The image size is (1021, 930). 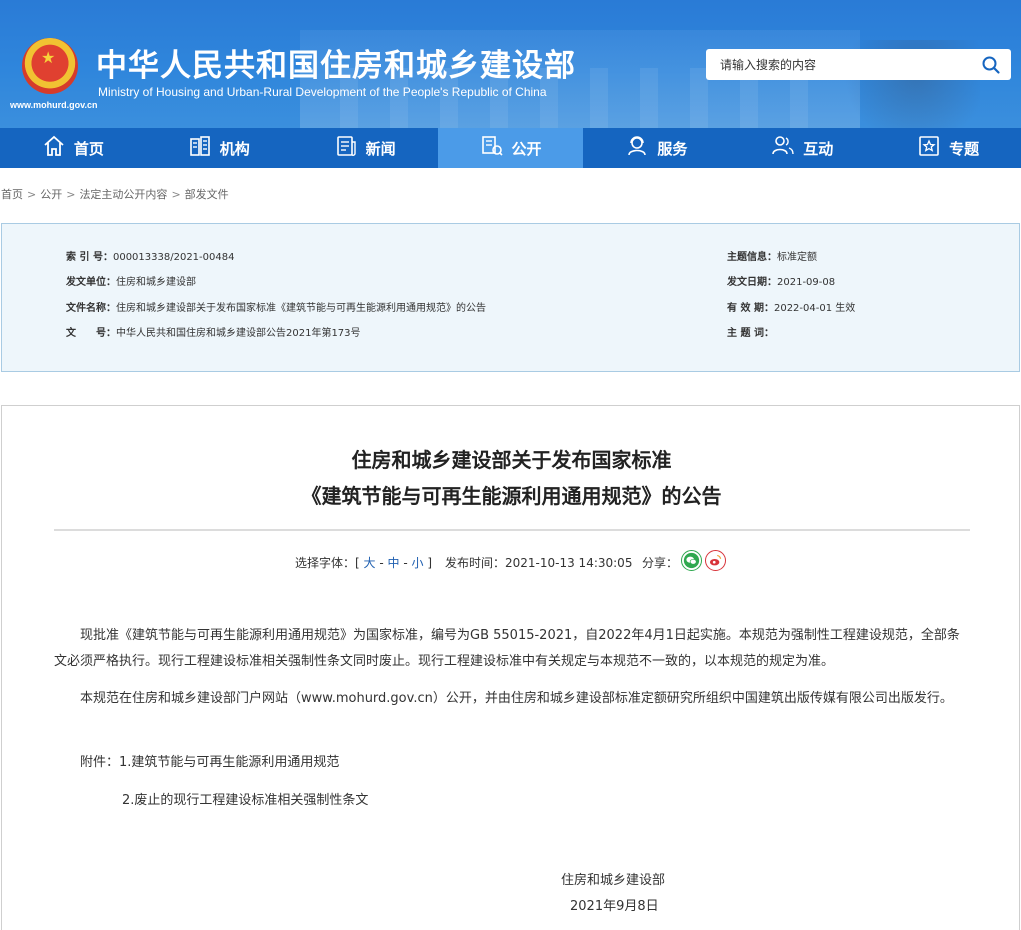 I want to click on nav-item-label: 新闻, so click(x=380, y=148).